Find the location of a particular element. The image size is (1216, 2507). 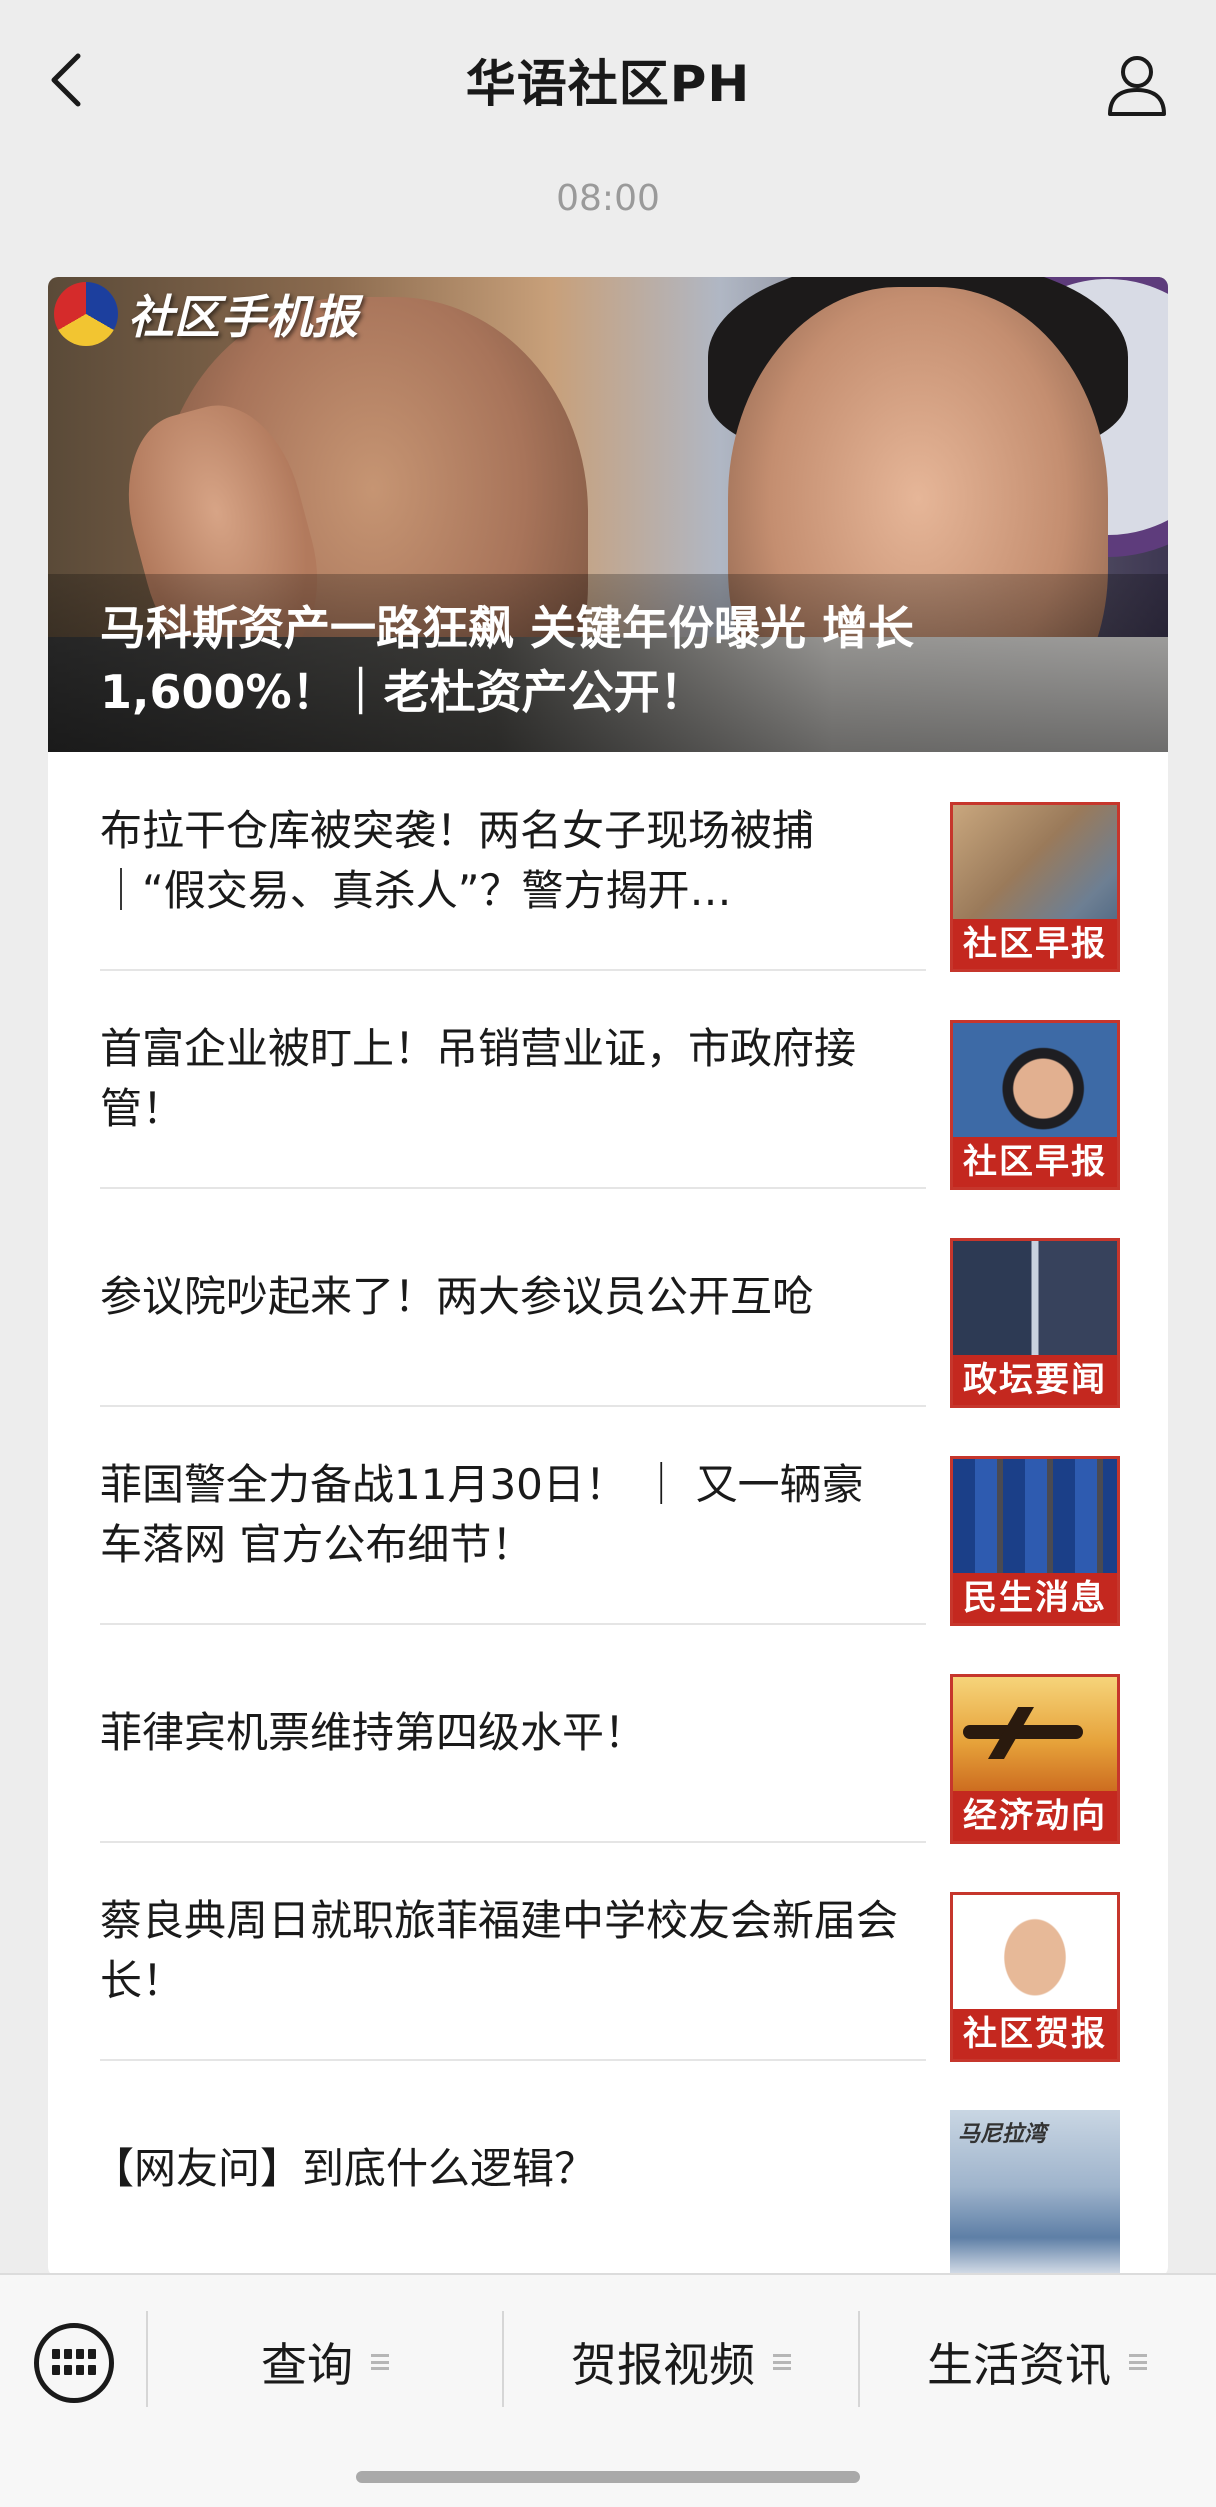

list-item: 蔡良典周日就职旅菲福建中学校友会新届会长！ 社区贺报 is located at coordinates (608, 1952).